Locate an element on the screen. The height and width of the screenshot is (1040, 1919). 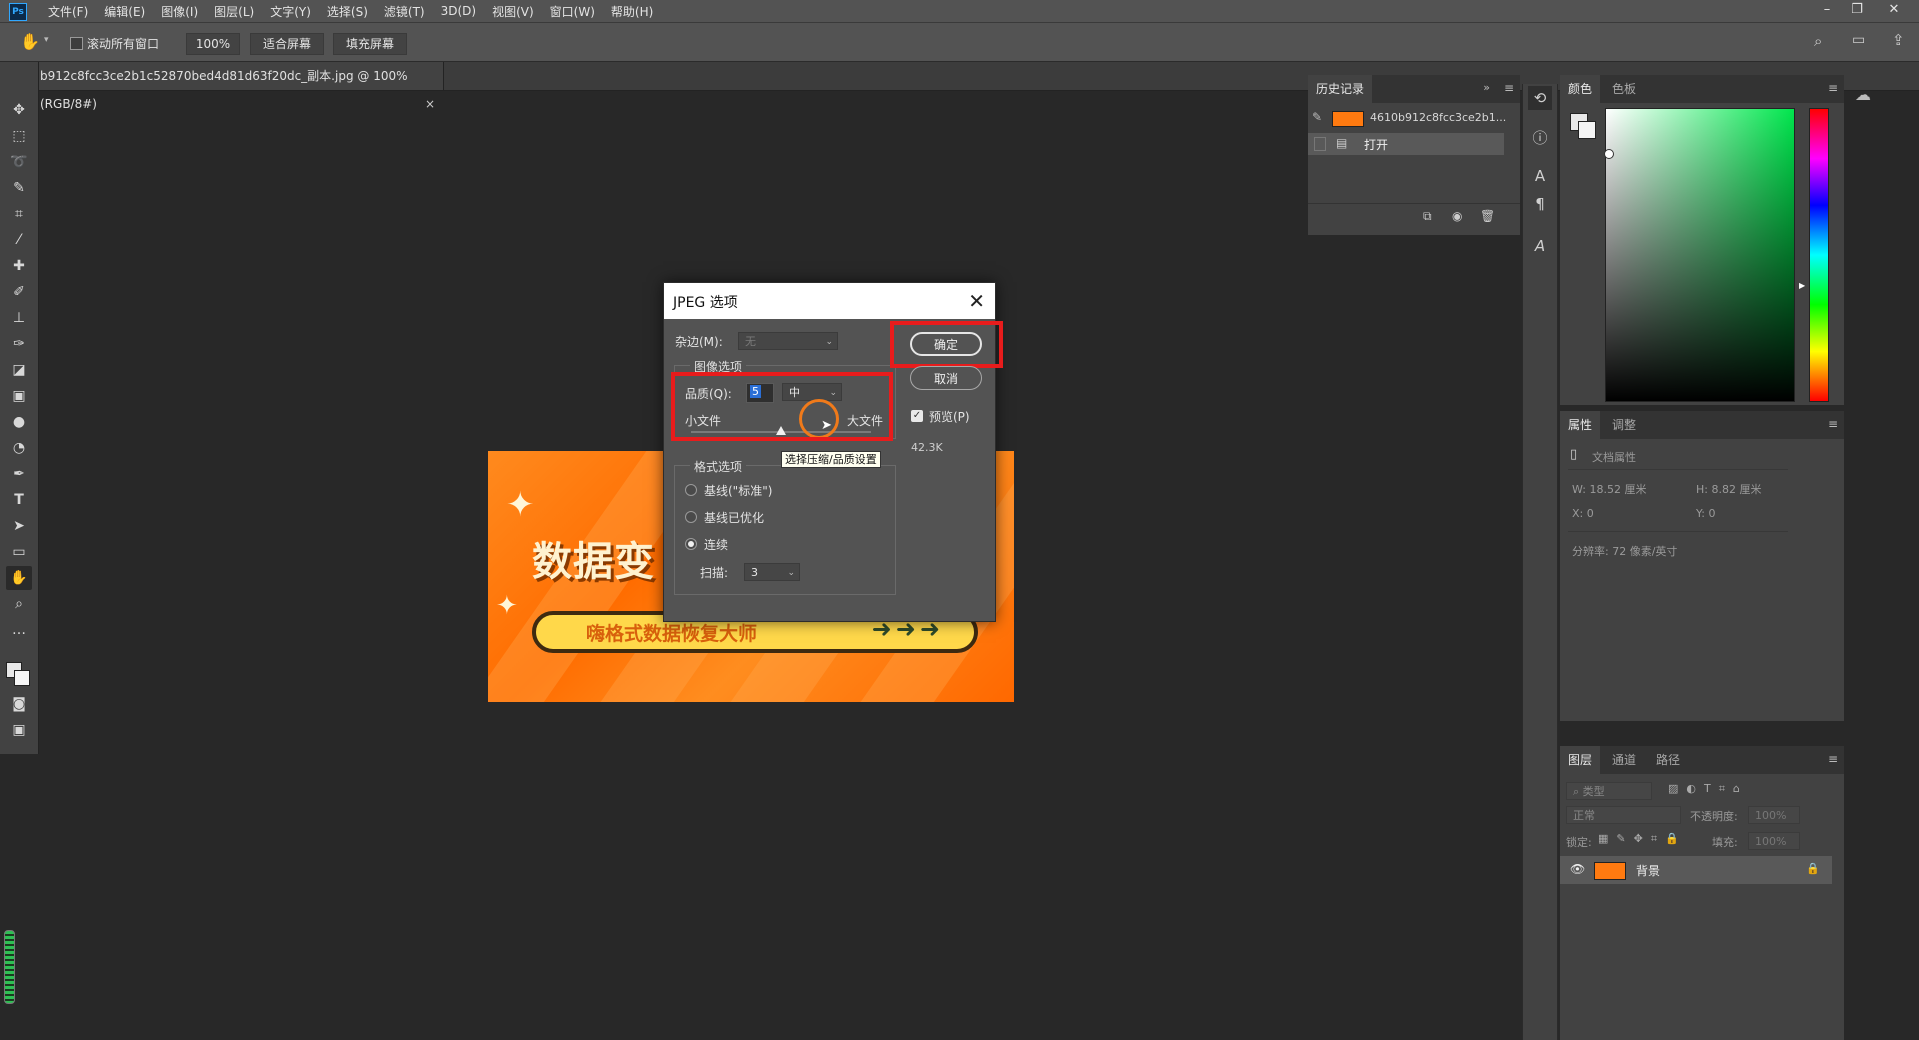
character-icon: A is located at coordinates (1540, 176).